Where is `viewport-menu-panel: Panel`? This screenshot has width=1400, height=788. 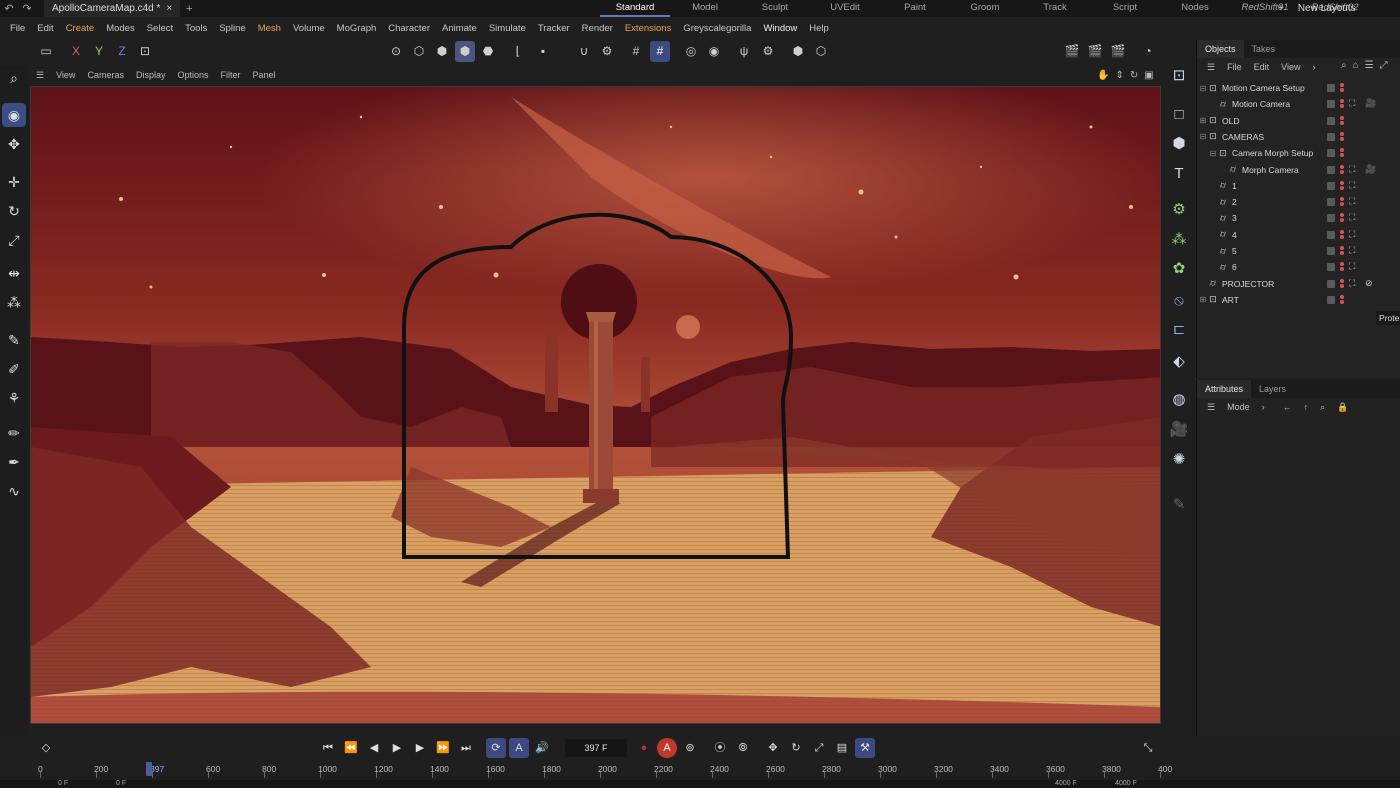 viewport-menu-panel: Panel is located at coordinates (264, 75).